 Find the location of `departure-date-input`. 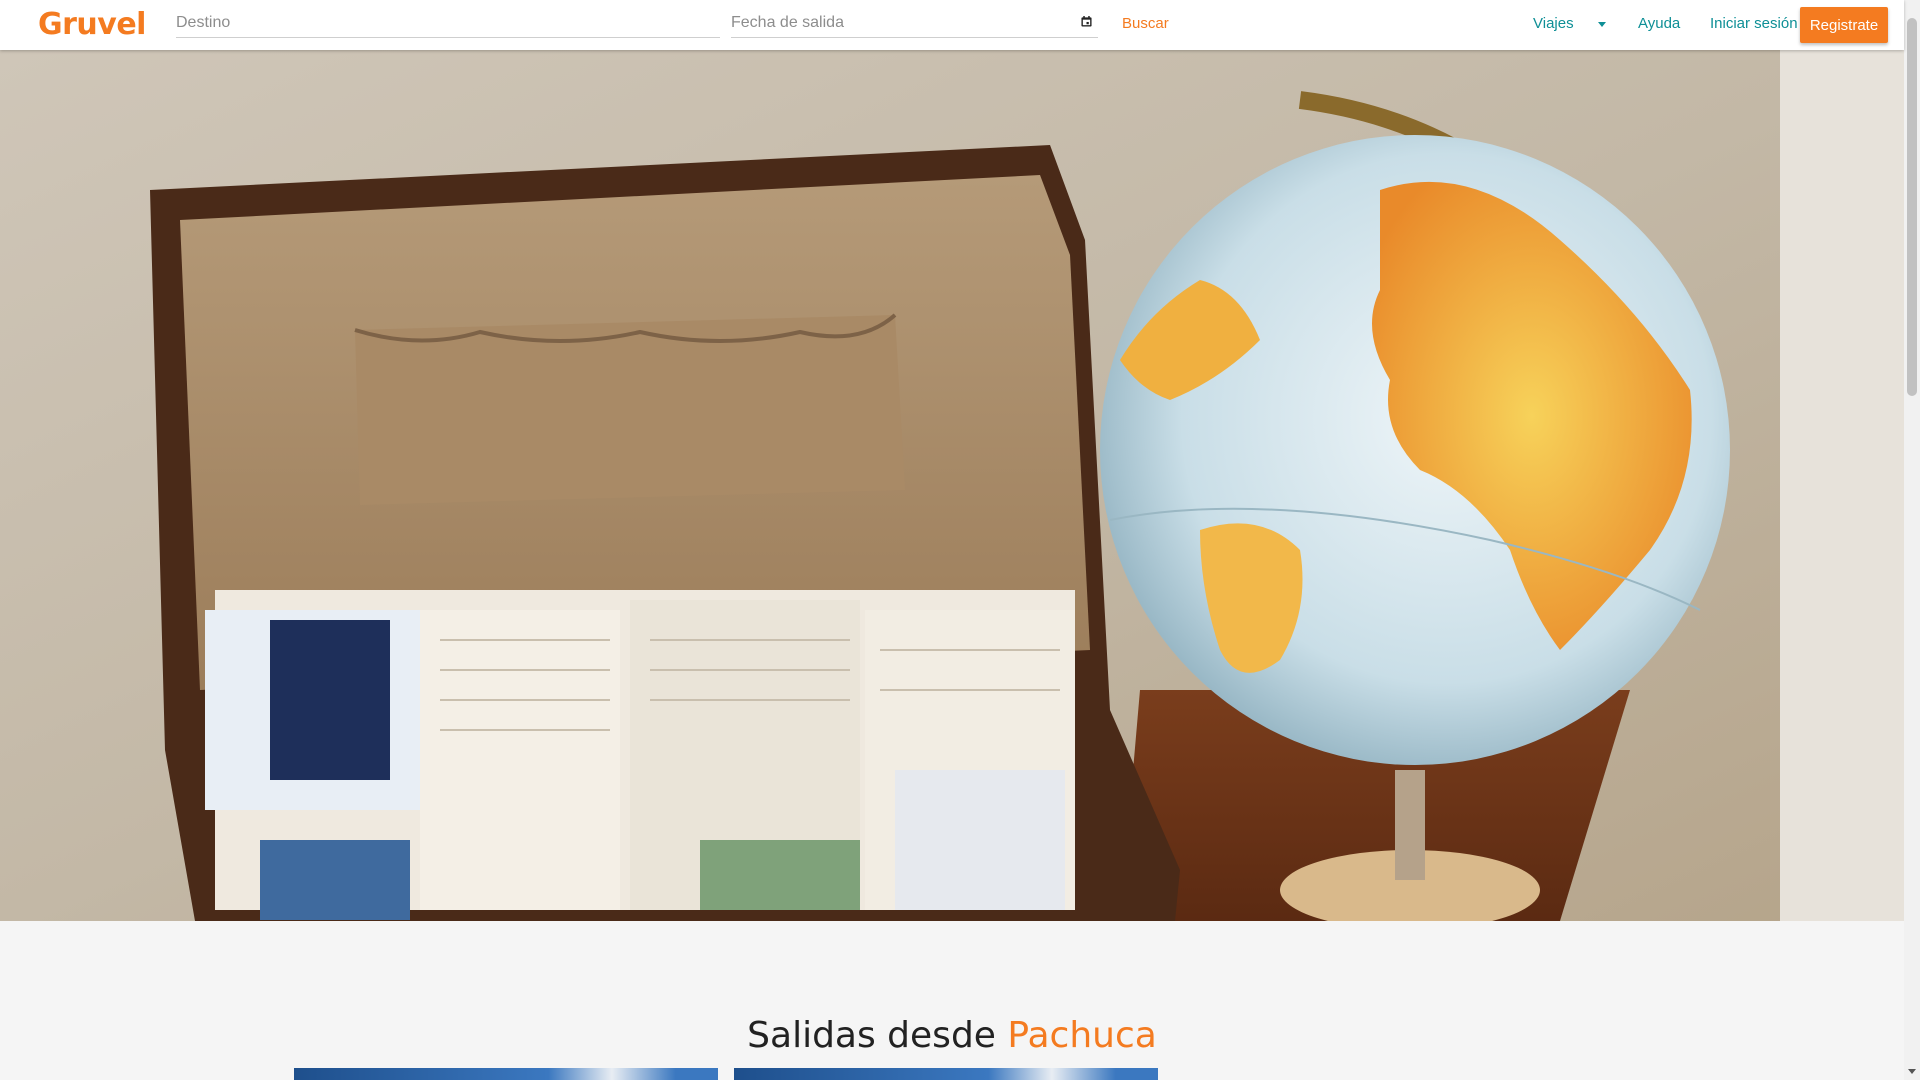

departure-date-input is located at coordinates (914, 23).